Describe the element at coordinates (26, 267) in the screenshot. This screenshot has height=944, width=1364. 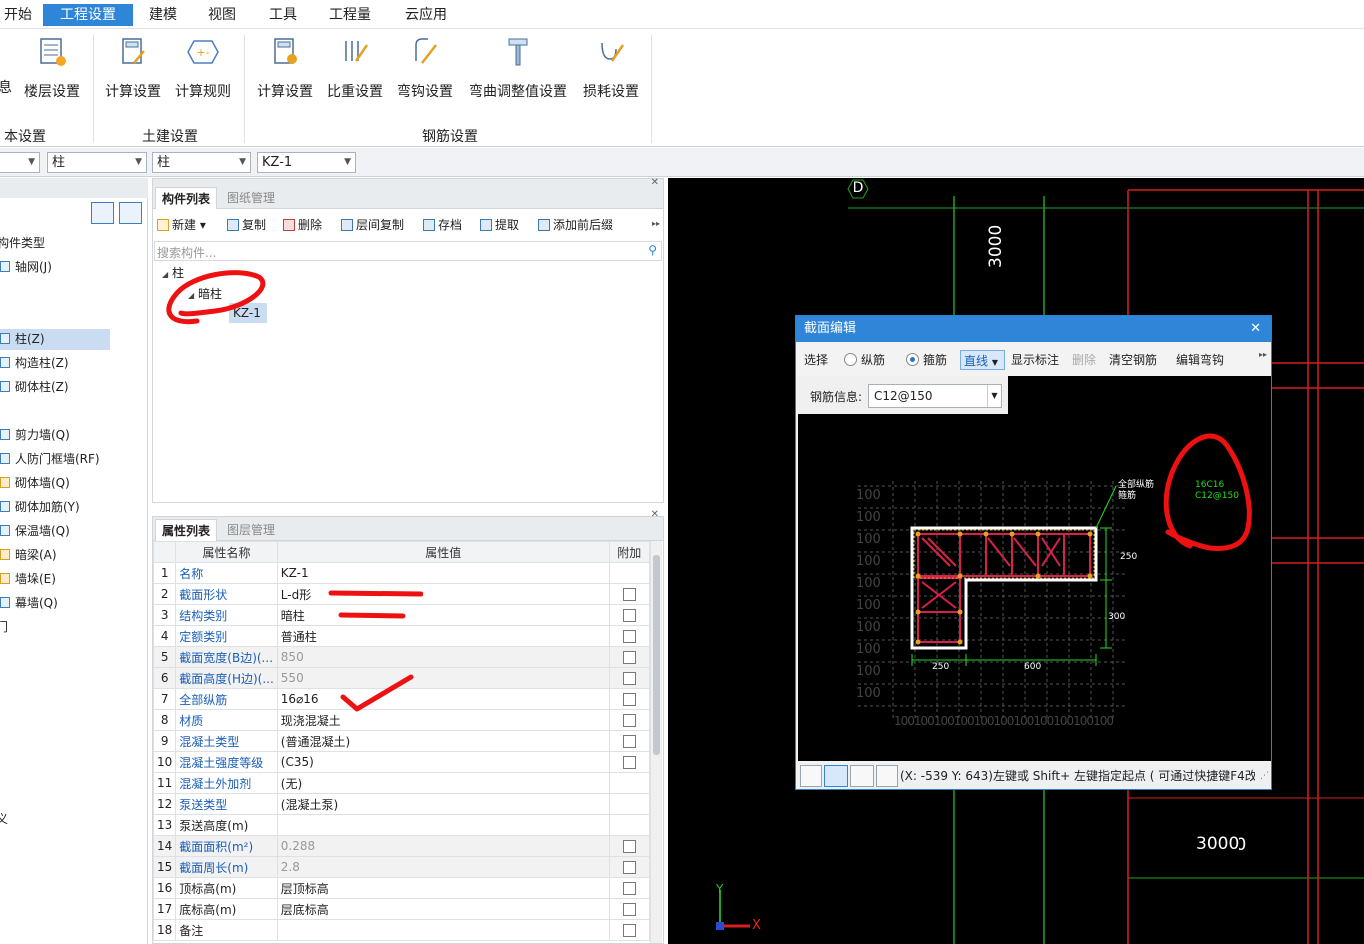
I see `nav-item-axis: 轴网(J)` at that location.